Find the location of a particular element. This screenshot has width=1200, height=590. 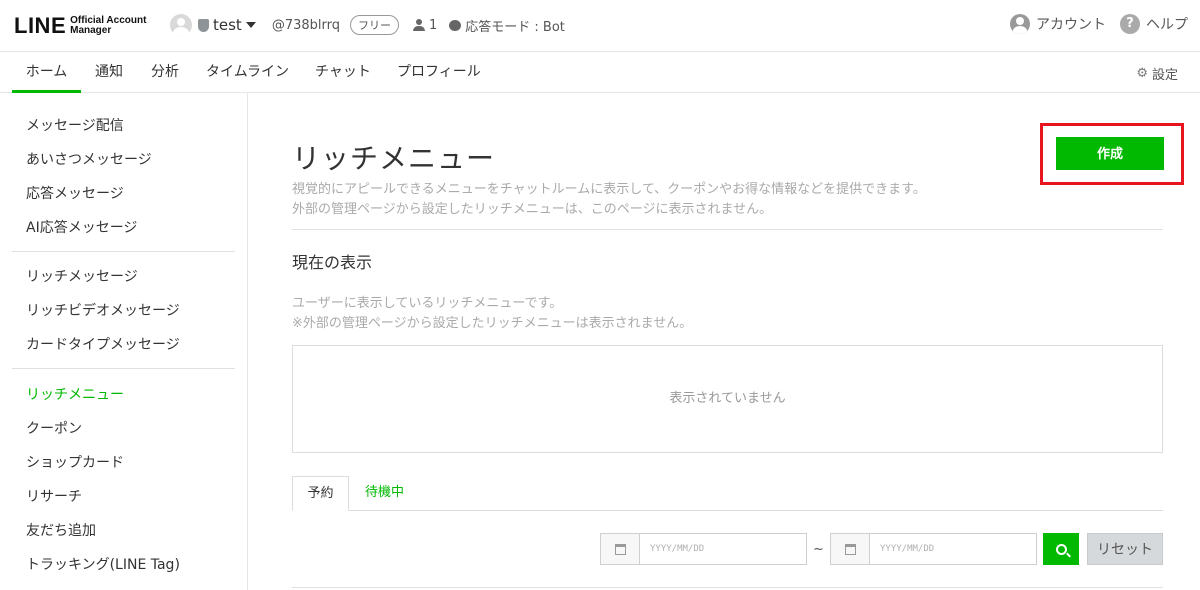

logo-text: LINE is located at coordinates (40, 25).